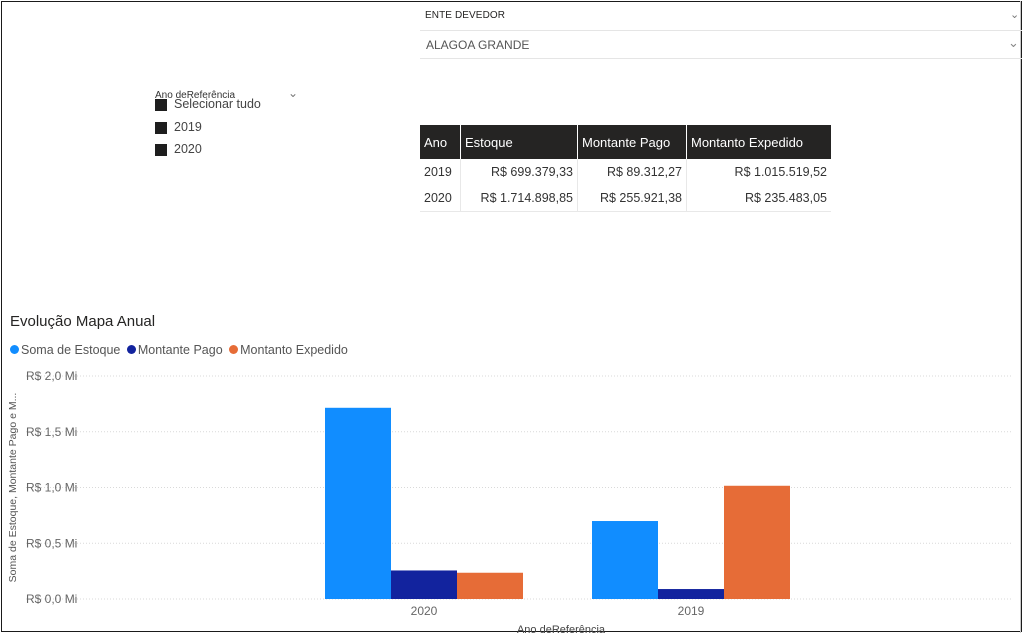 This screenshot has height=635, width=1025. I want to click on table-cell: R$ 89.312,27, so click(632, 172).